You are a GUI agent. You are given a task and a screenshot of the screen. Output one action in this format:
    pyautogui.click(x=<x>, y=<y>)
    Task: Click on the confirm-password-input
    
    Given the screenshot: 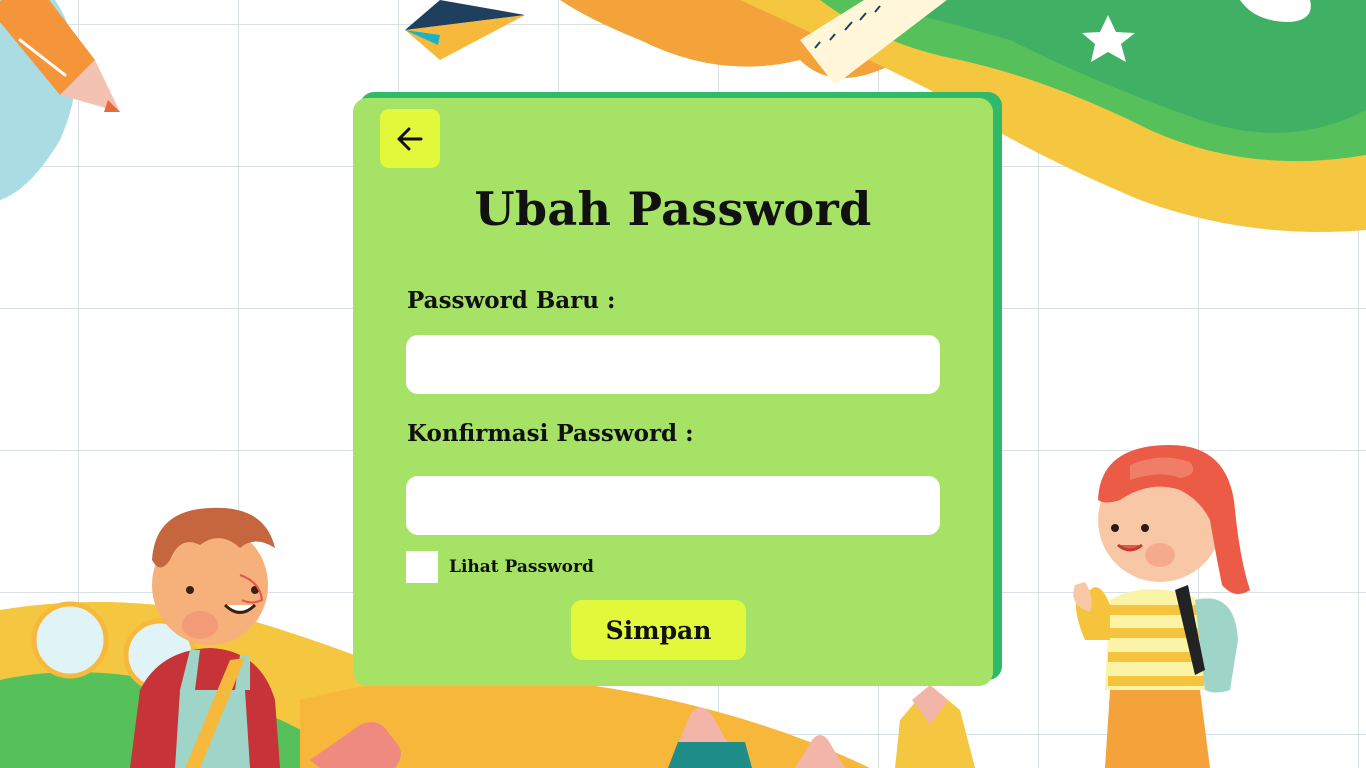 What is the action you would take?
    pyautogui.click(x=673, y=505)
    